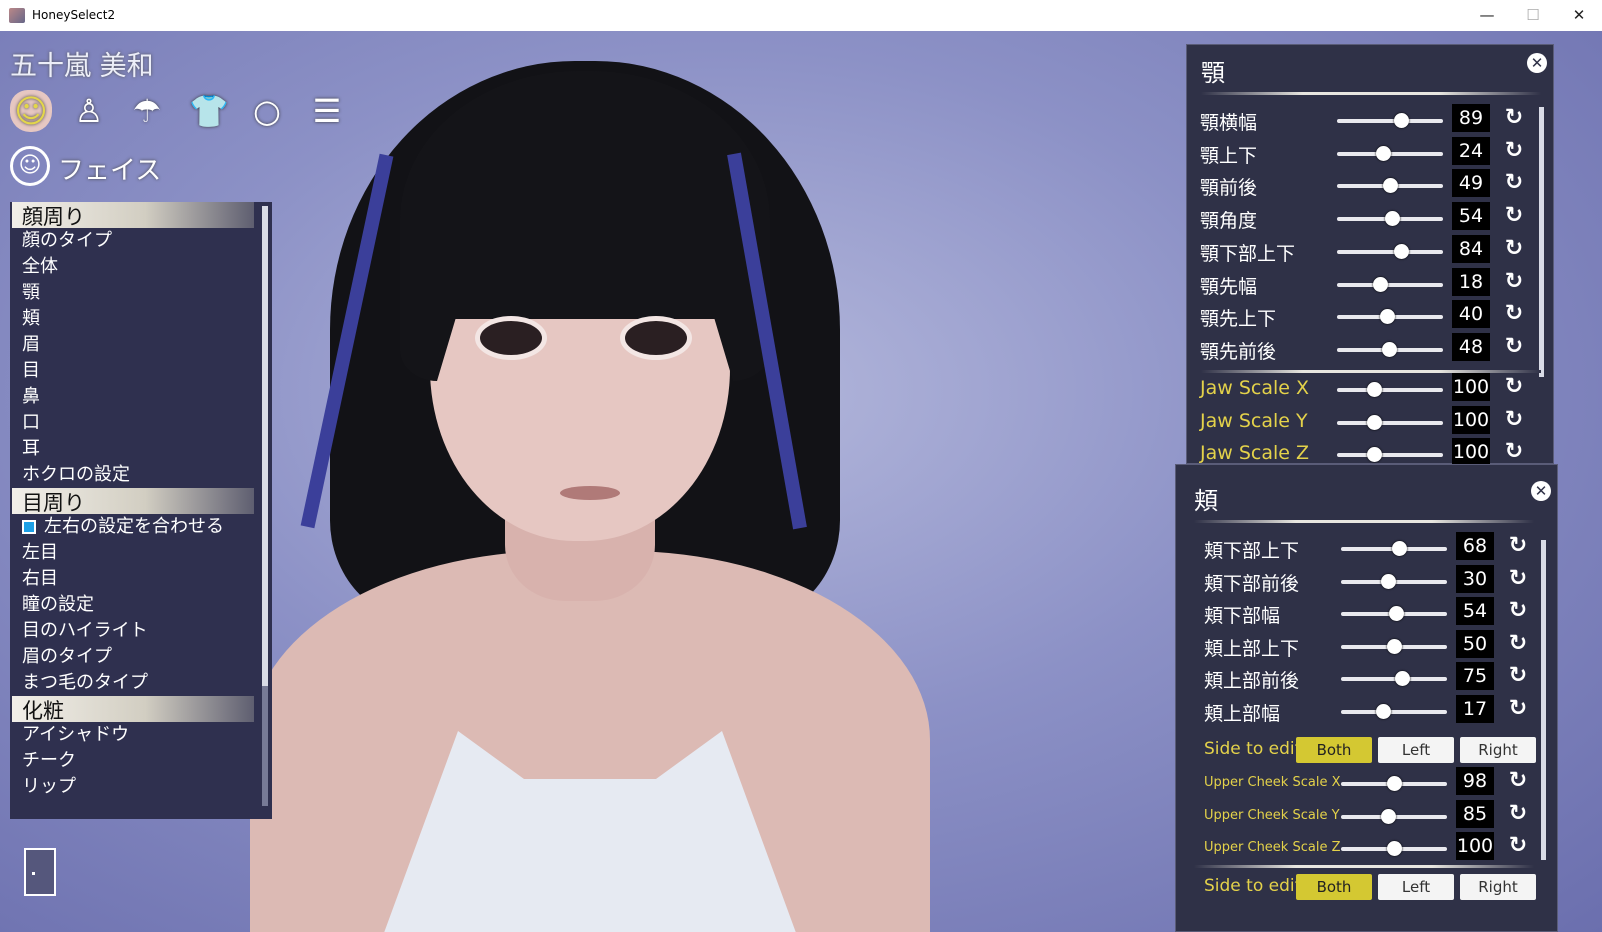 The image size is (1602, 932). I want to click on menu-scrollbar-thumb, so click(265, 446).